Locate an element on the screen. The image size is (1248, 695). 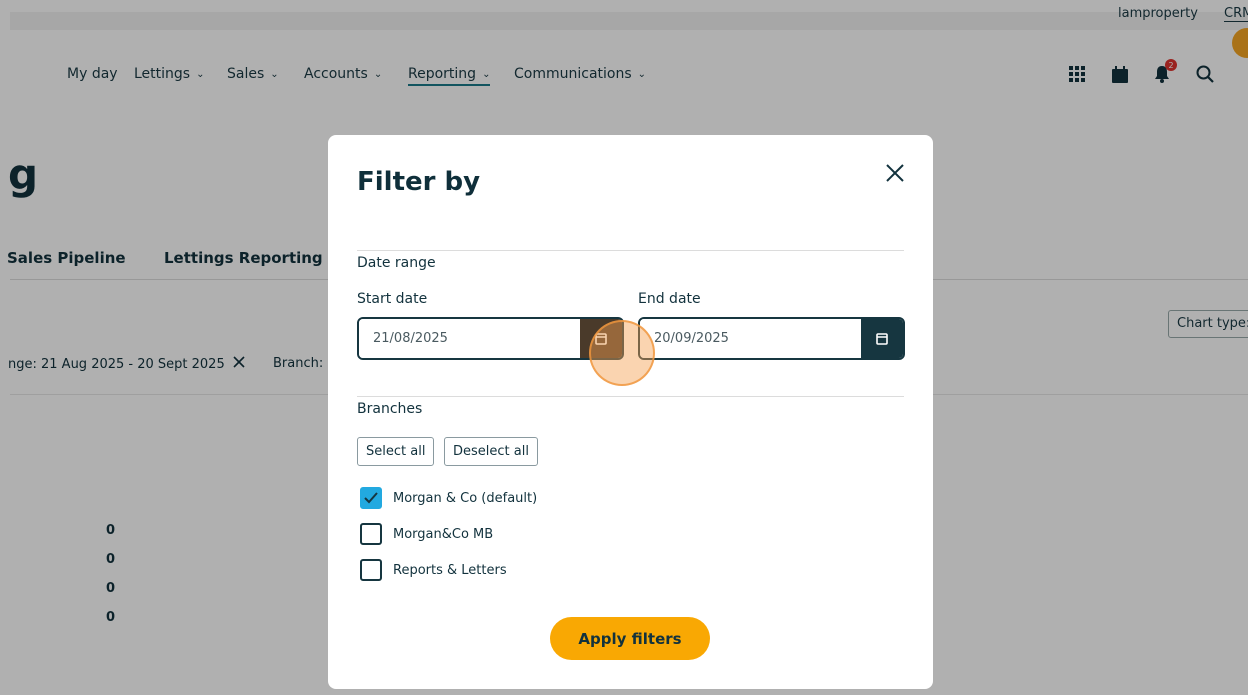
branches-label: Branches is located at coordinates (390, 409).